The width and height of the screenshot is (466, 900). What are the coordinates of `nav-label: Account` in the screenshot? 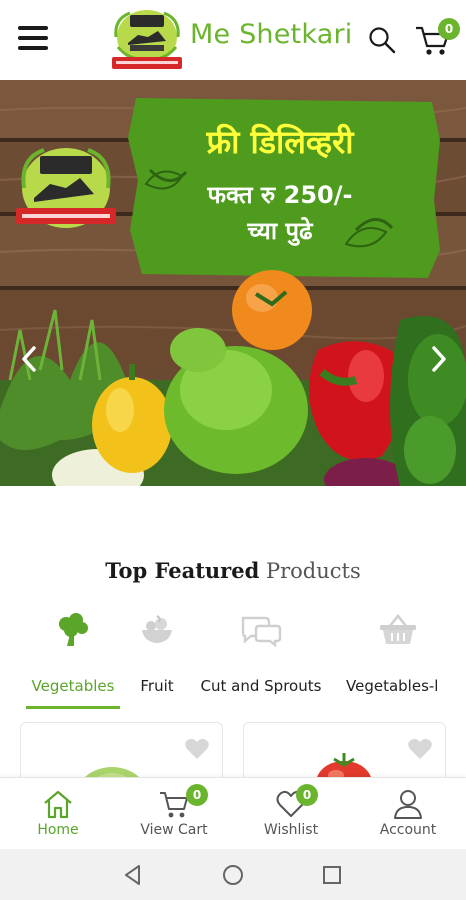 It's located at (408, 830).